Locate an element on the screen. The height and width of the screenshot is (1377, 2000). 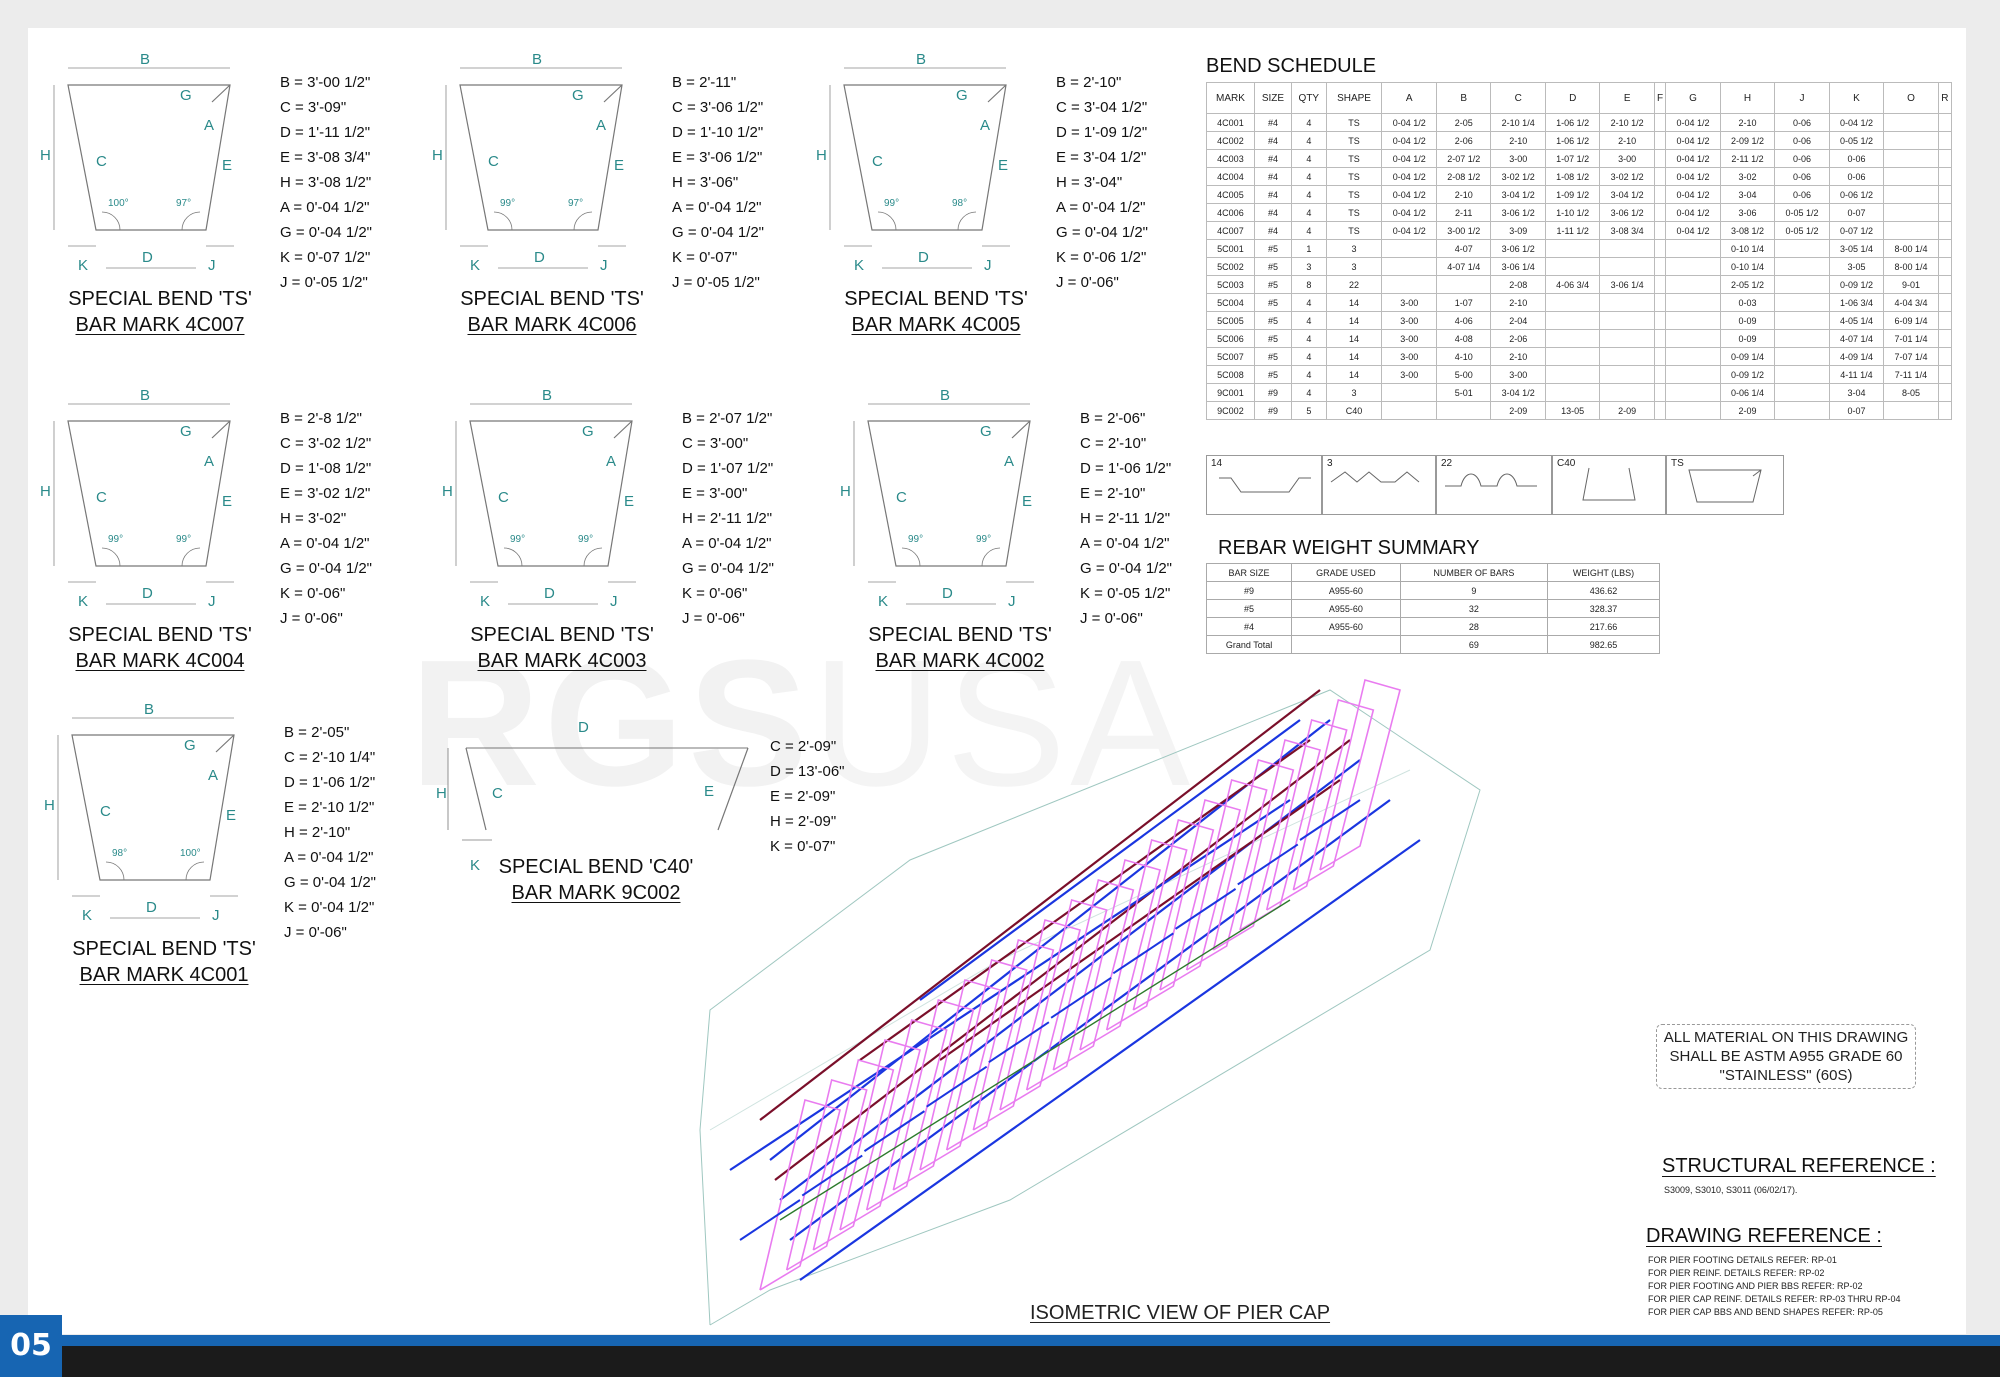
footer-accent-stripe is located at coordinates (1000, 1340).